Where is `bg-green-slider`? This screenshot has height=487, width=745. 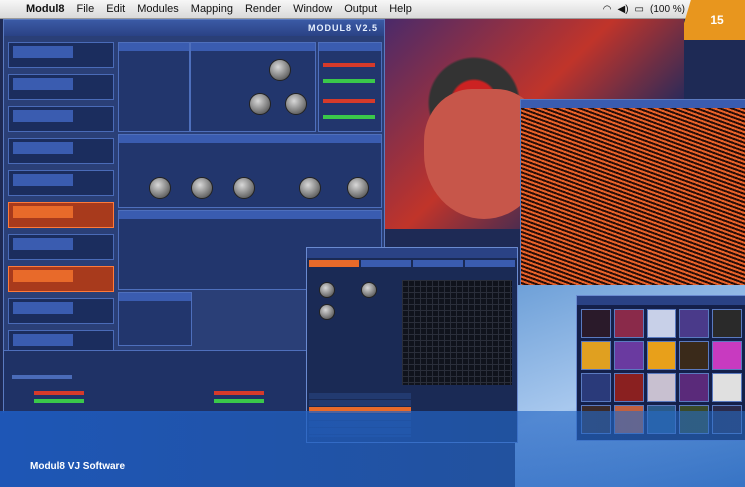 bg-green-slider is located at coordinates (59, 401).